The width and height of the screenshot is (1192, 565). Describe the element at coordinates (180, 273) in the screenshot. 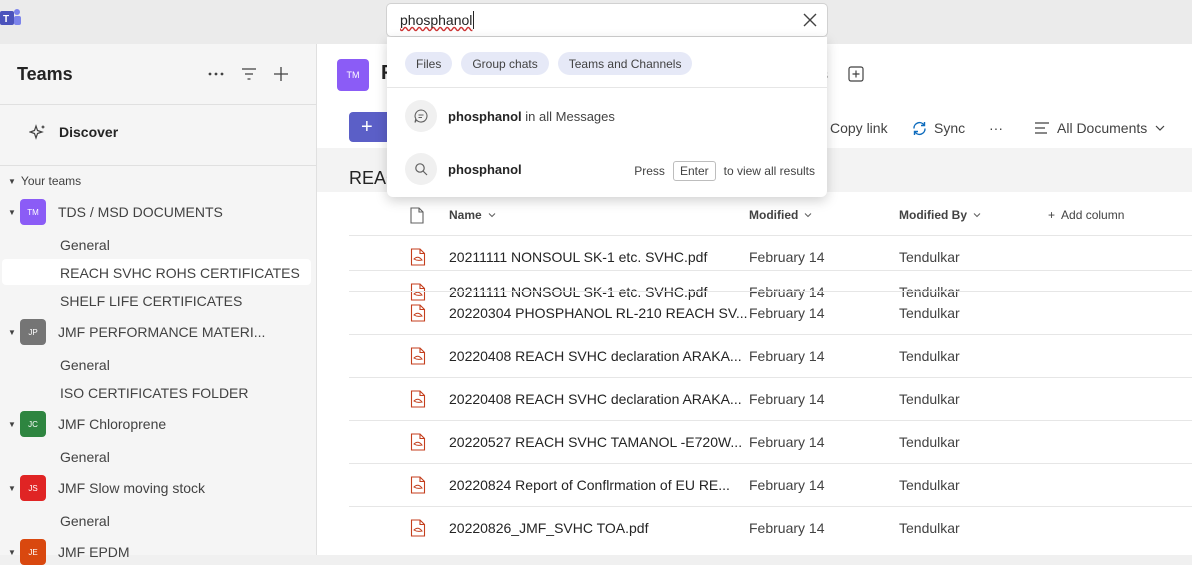

I see `channel-item-selected: REACH SVHC ROHS CERTIFICATES` at that location.